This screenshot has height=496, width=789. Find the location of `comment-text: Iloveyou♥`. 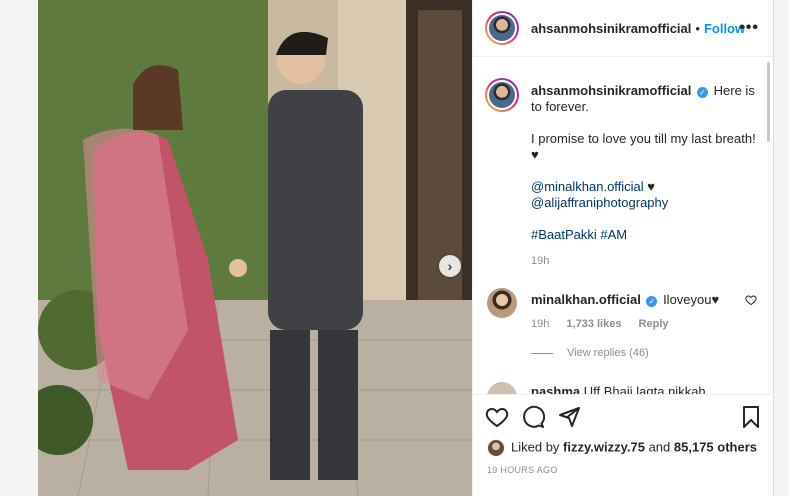

comment-text: Iloveyou♥ is located at coordinates (691, 299).